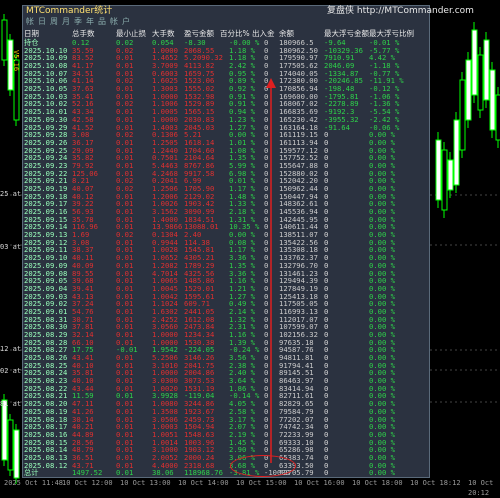 The height and width of the screenshot is (498, 500). What do you see at coordinates (90, 21) in the screenshot?
I see `menu-item-5: 年` at bounding box center [90, 21].